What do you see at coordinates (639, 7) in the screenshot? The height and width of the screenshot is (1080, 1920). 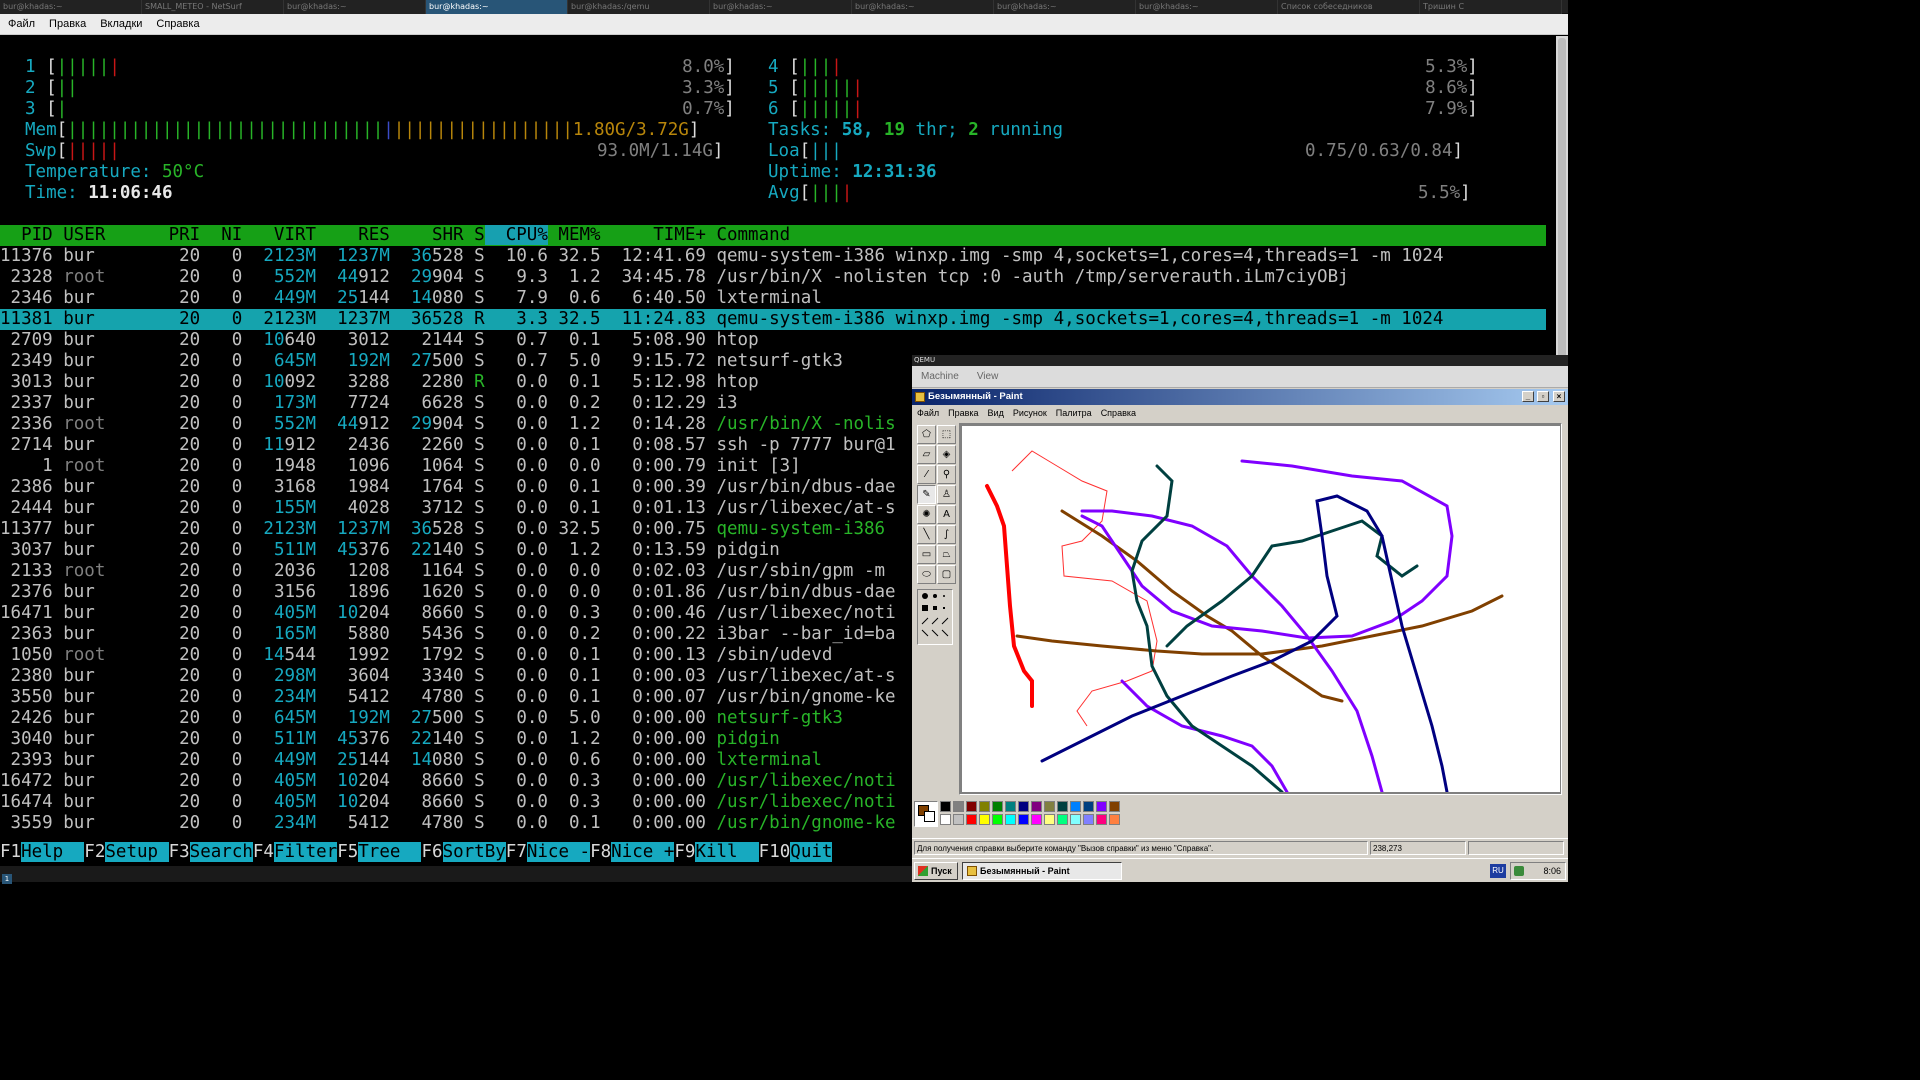 I see `workspace-tab: bur@khadas:/qemu` at bounding box center [639, 7].